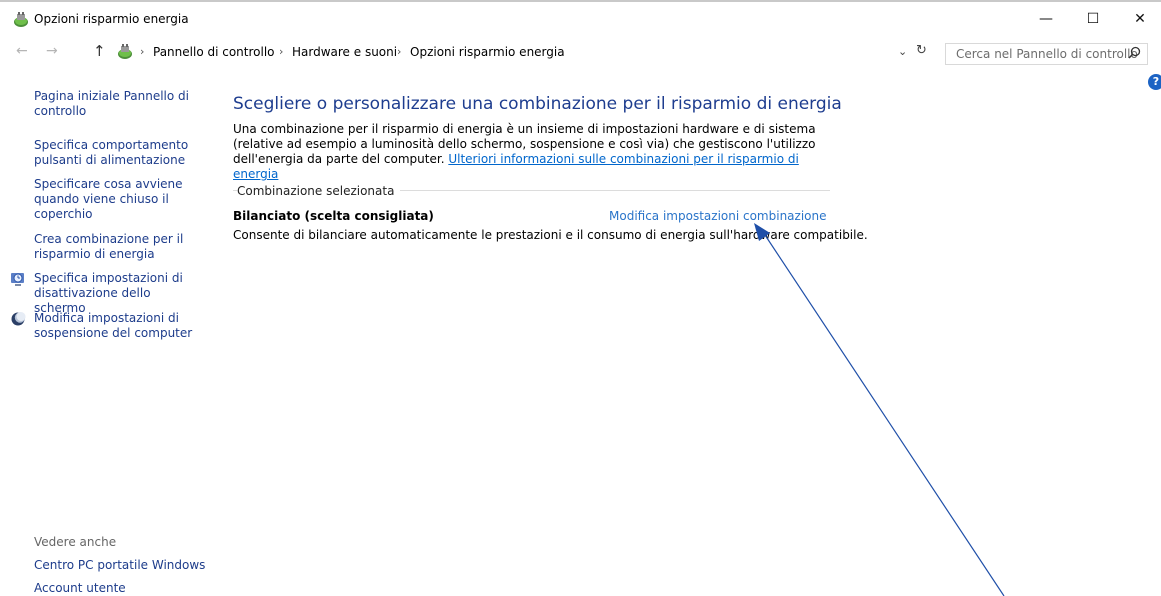  What do you see at coordinates (1046, 19) in the screenshot?
I see `minimize-button: —` at bounding box center [1046, 19].